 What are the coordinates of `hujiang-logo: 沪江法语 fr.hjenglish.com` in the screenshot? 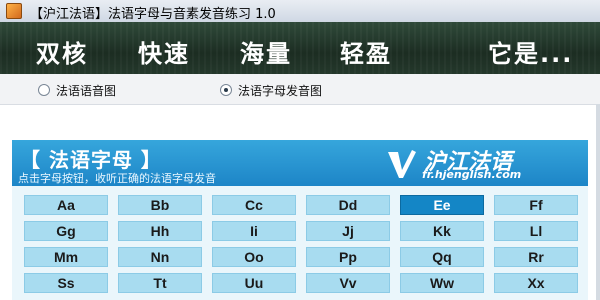 It's located at (477, 163).